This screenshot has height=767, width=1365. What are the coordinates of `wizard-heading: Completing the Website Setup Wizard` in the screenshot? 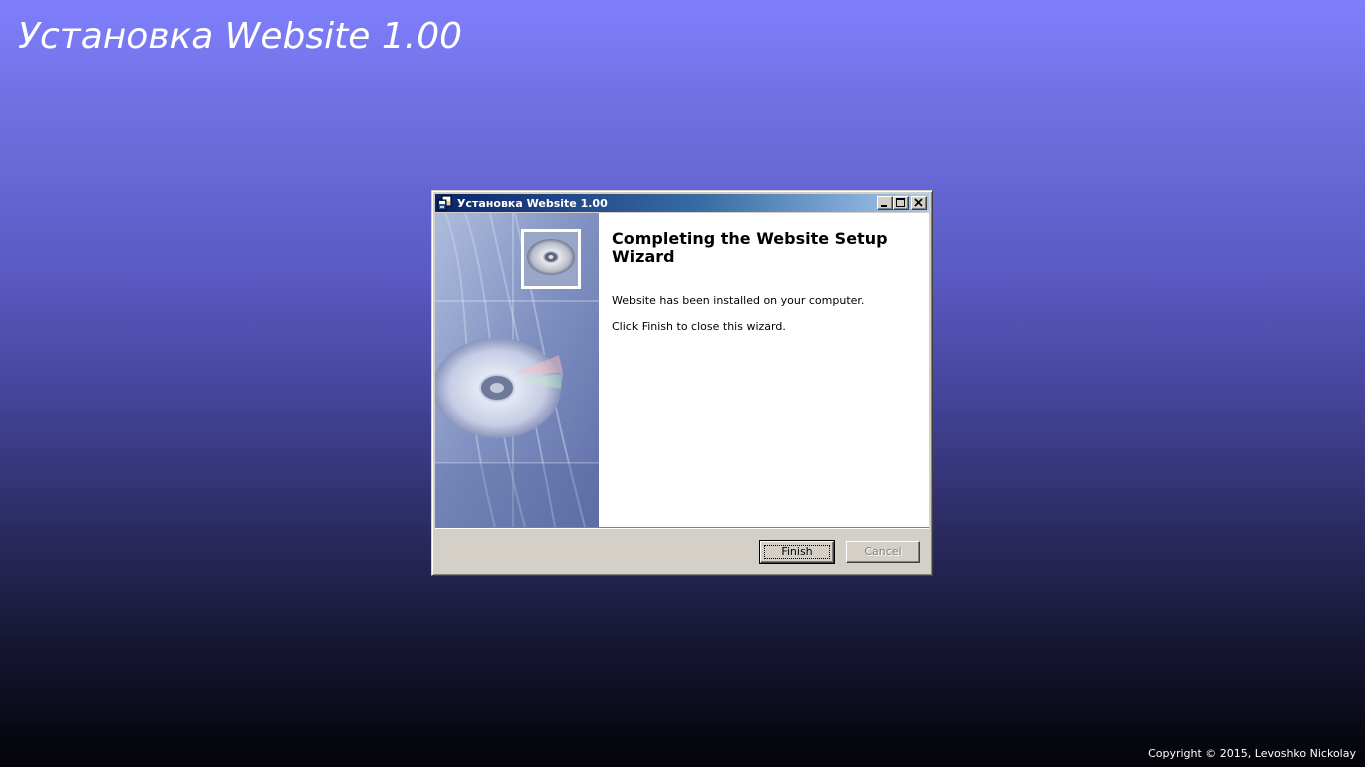 It's located at (750, 247).